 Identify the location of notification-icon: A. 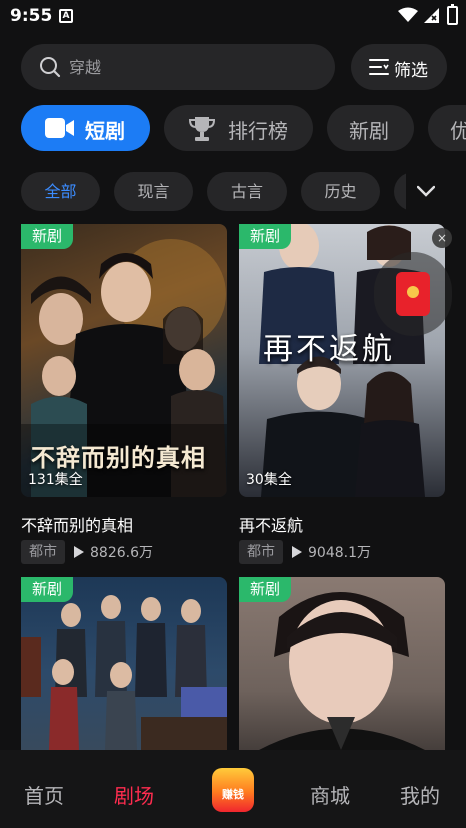
(66, 16).